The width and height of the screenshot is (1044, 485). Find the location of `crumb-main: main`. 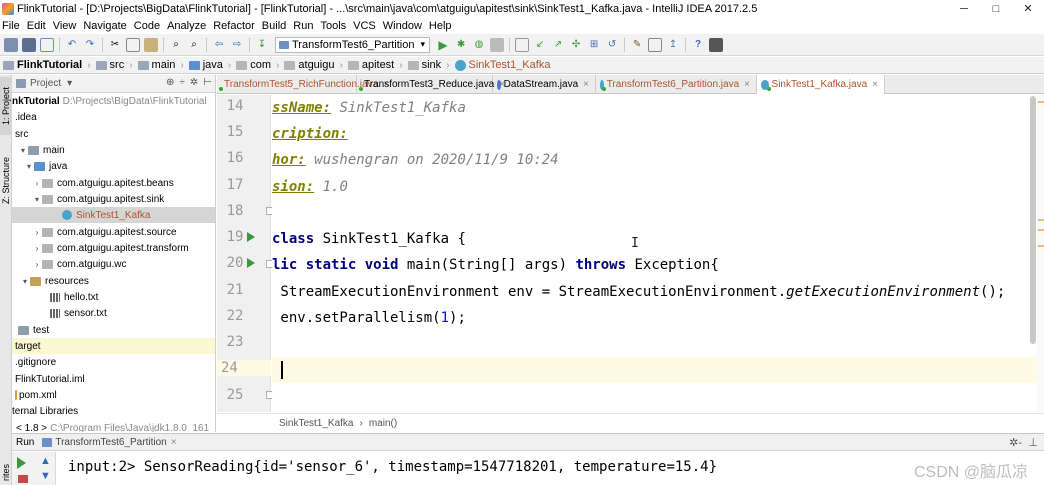

crumb-main: main is located at coordinates (156, 65).